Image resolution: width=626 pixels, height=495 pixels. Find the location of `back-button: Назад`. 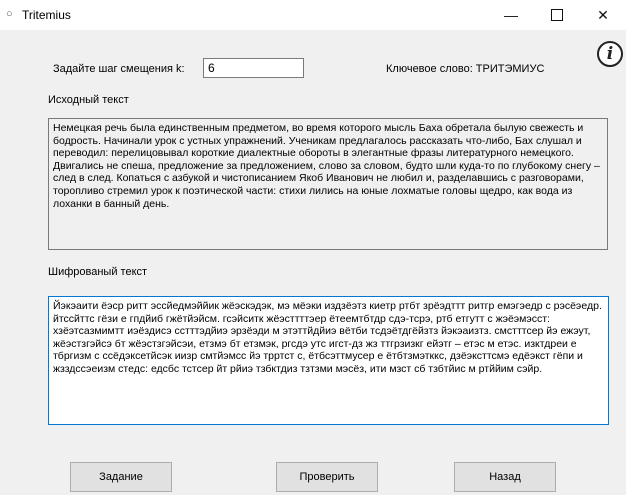

back-button: Назад is located at coordinates (505, 477).